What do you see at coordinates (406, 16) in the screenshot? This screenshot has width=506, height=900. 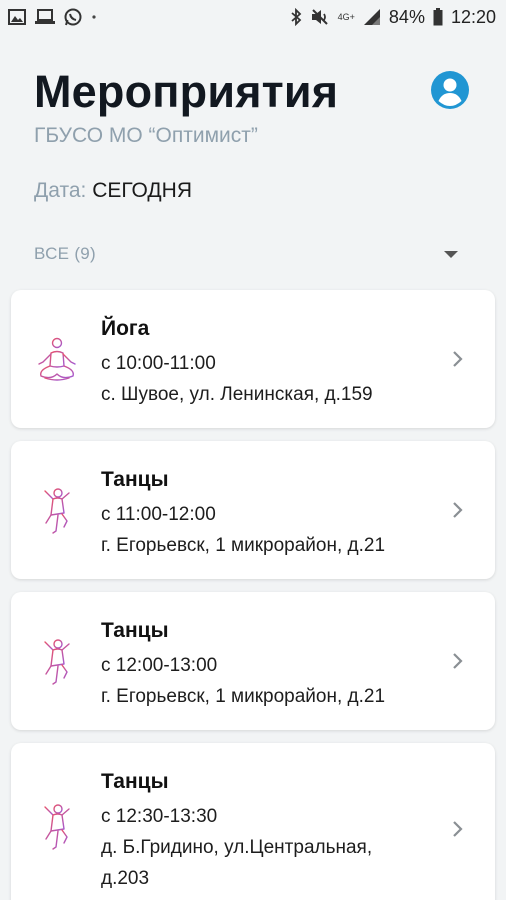 I see `battery-percent: 84%` at bounding box center [406, 16].